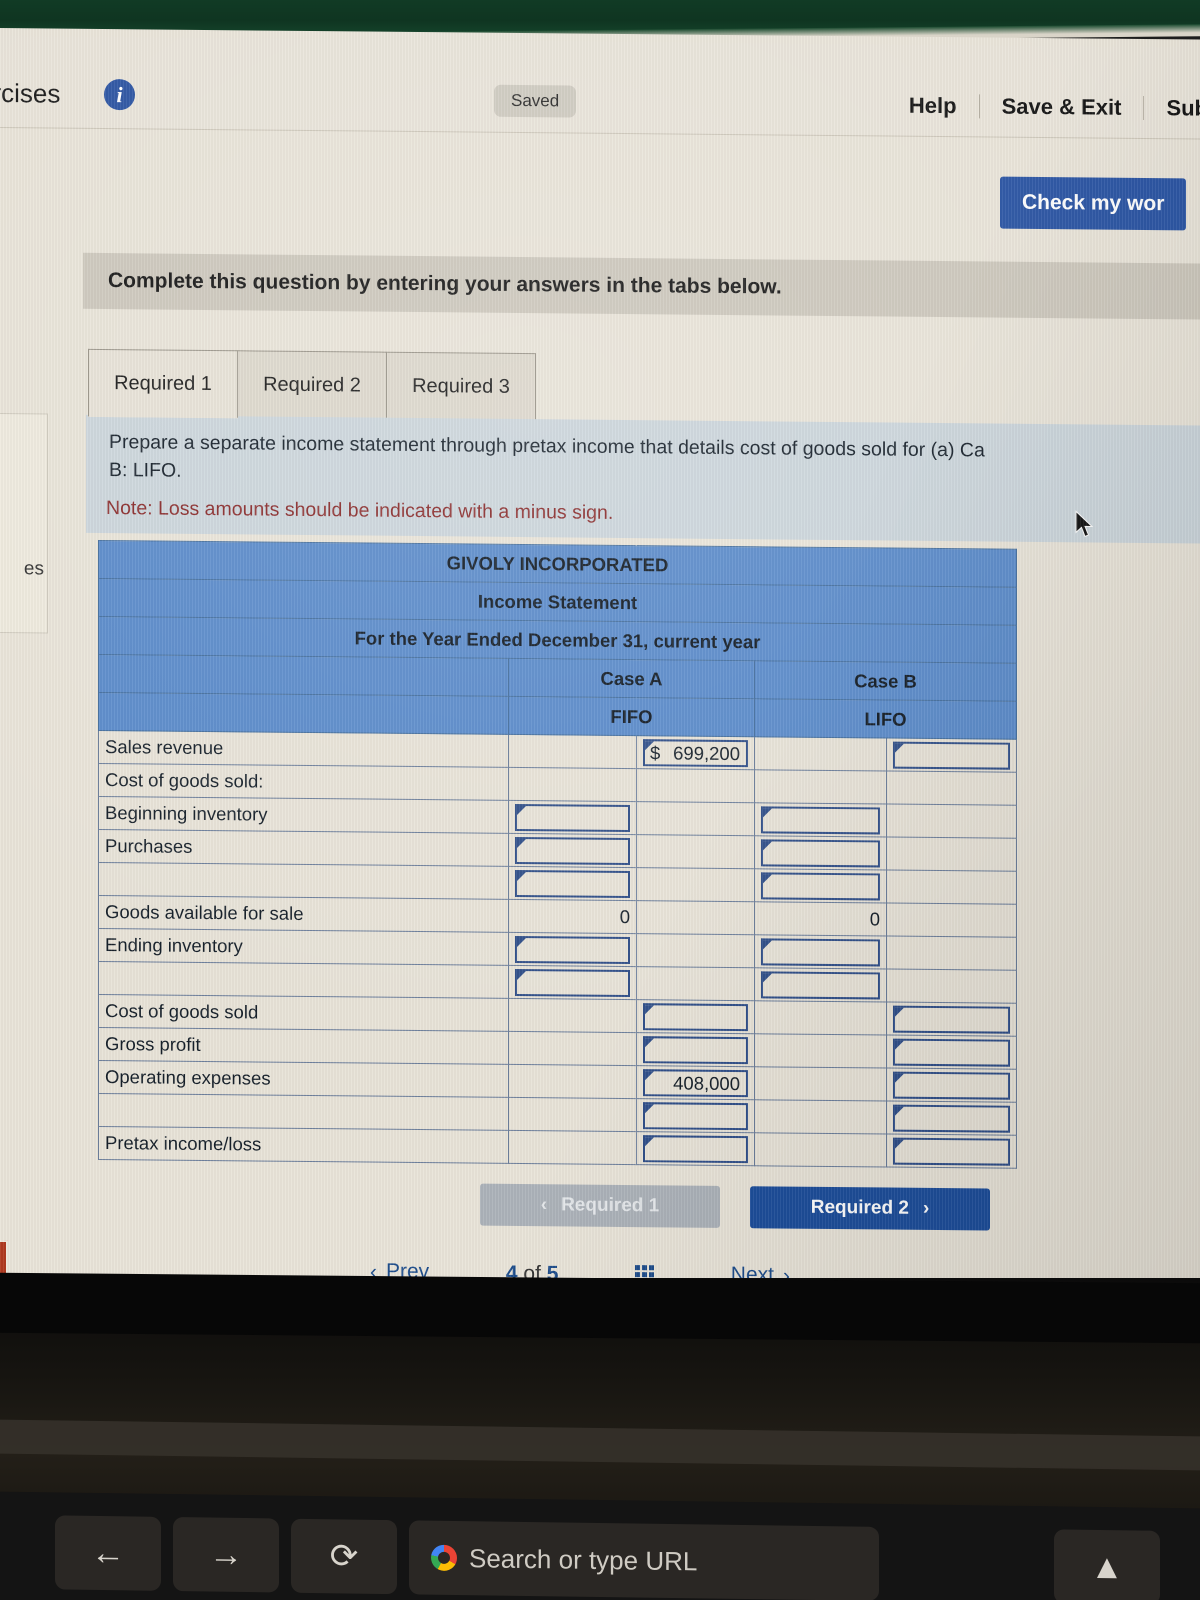  I want to click on browser-reload-icon: ⟳, so click(344, 1556).